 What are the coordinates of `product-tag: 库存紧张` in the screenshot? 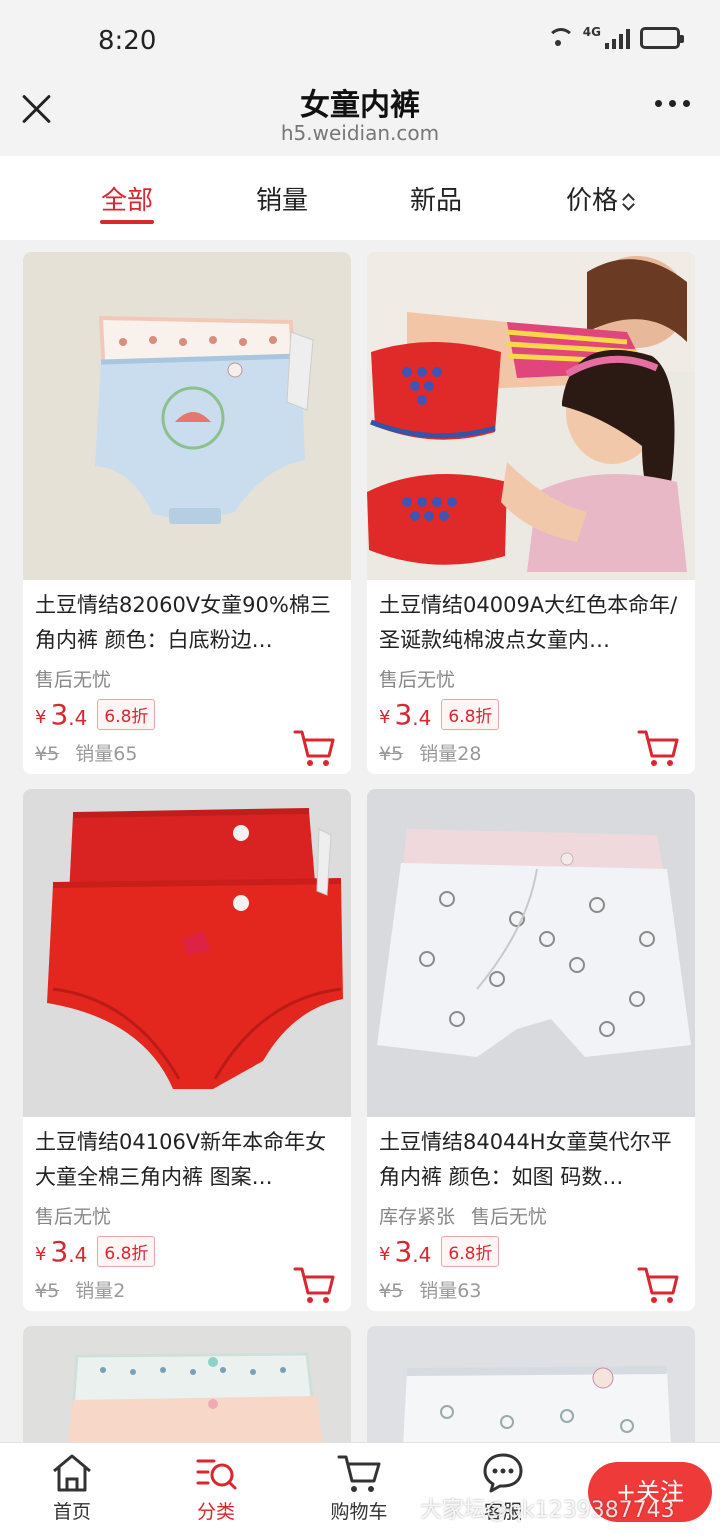 It's located at (417, 1217).